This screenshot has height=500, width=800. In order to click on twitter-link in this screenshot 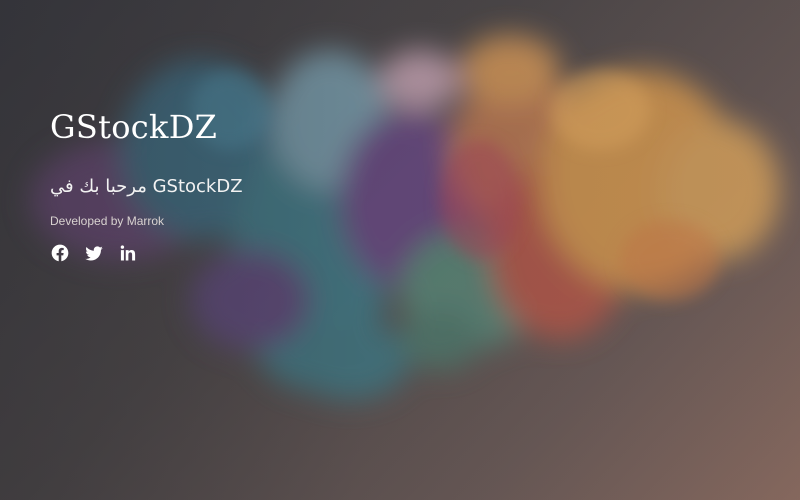, I will do `click(94, 253)`.